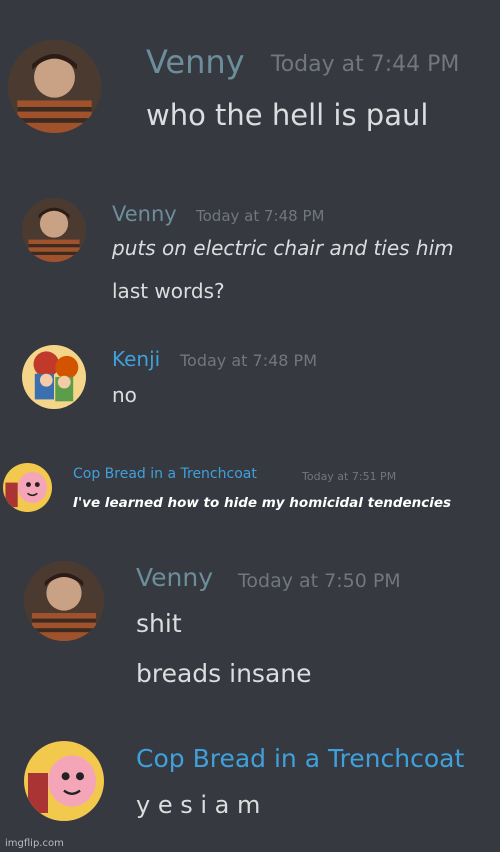  I want to click on timestamp: Today at 7:50 PM, so click(319, 581).